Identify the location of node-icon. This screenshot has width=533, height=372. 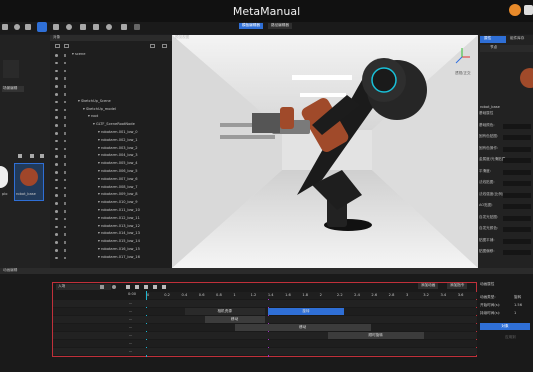
(83, 27).